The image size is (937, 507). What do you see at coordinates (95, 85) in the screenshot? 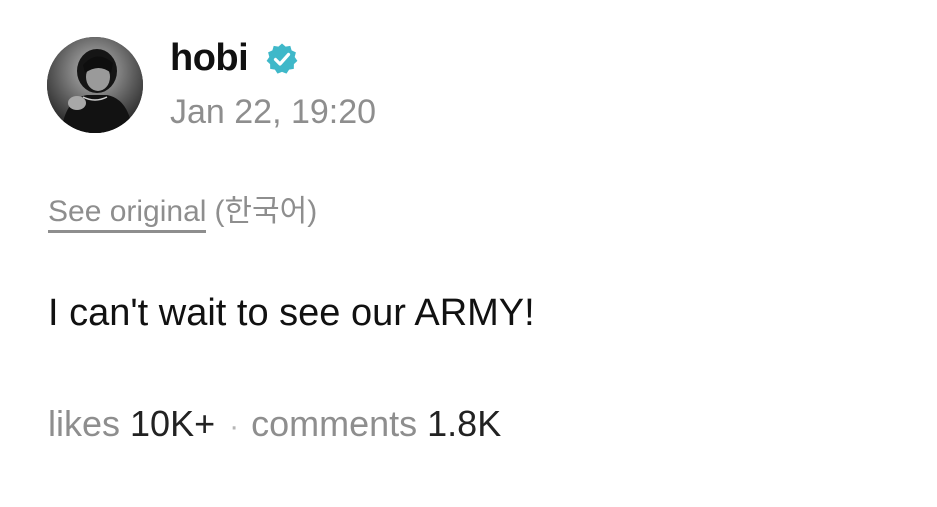
I see `avatar` at bounding box center [95, 85].